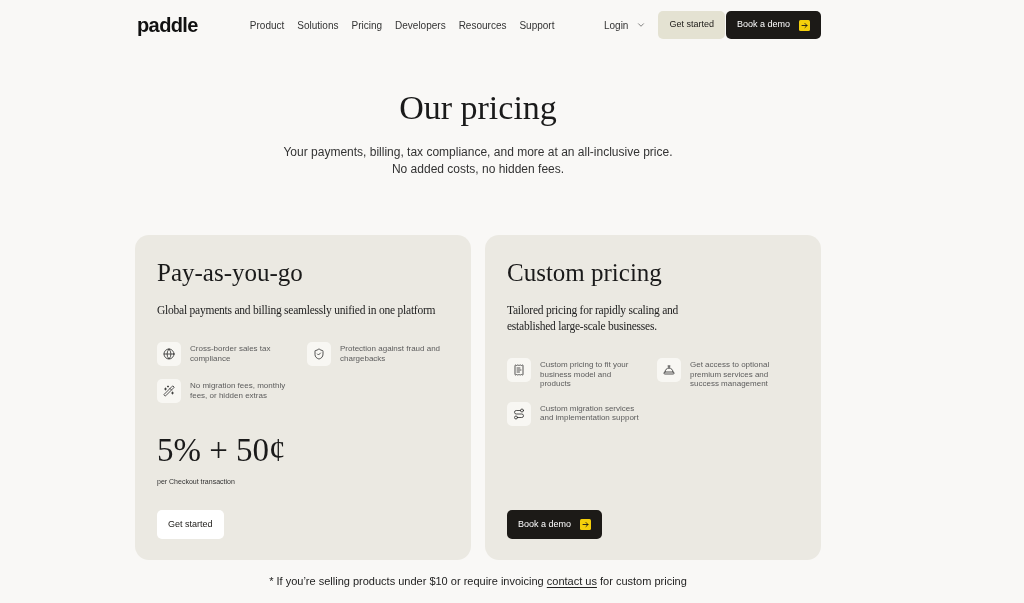  What do you see at coordinates (590, 413) in the screenshot?
I see `feature-text: Custom migration services and implementation support` at bounding box center [590, 413].